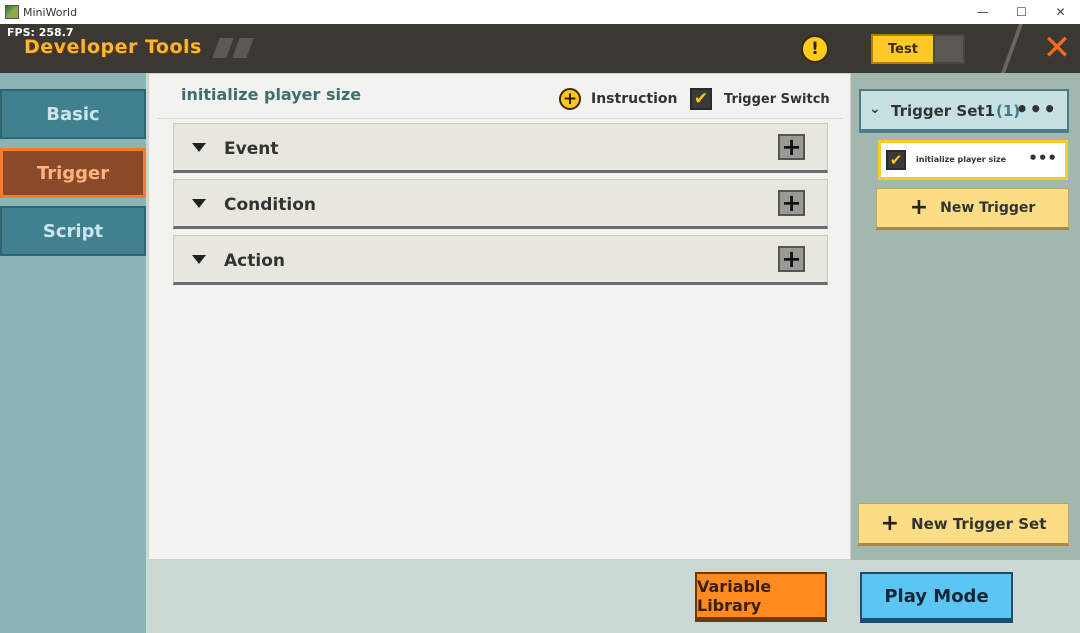  I want to click on trigger-list-item: ✔ initialize player size •••, so click(973, 160).